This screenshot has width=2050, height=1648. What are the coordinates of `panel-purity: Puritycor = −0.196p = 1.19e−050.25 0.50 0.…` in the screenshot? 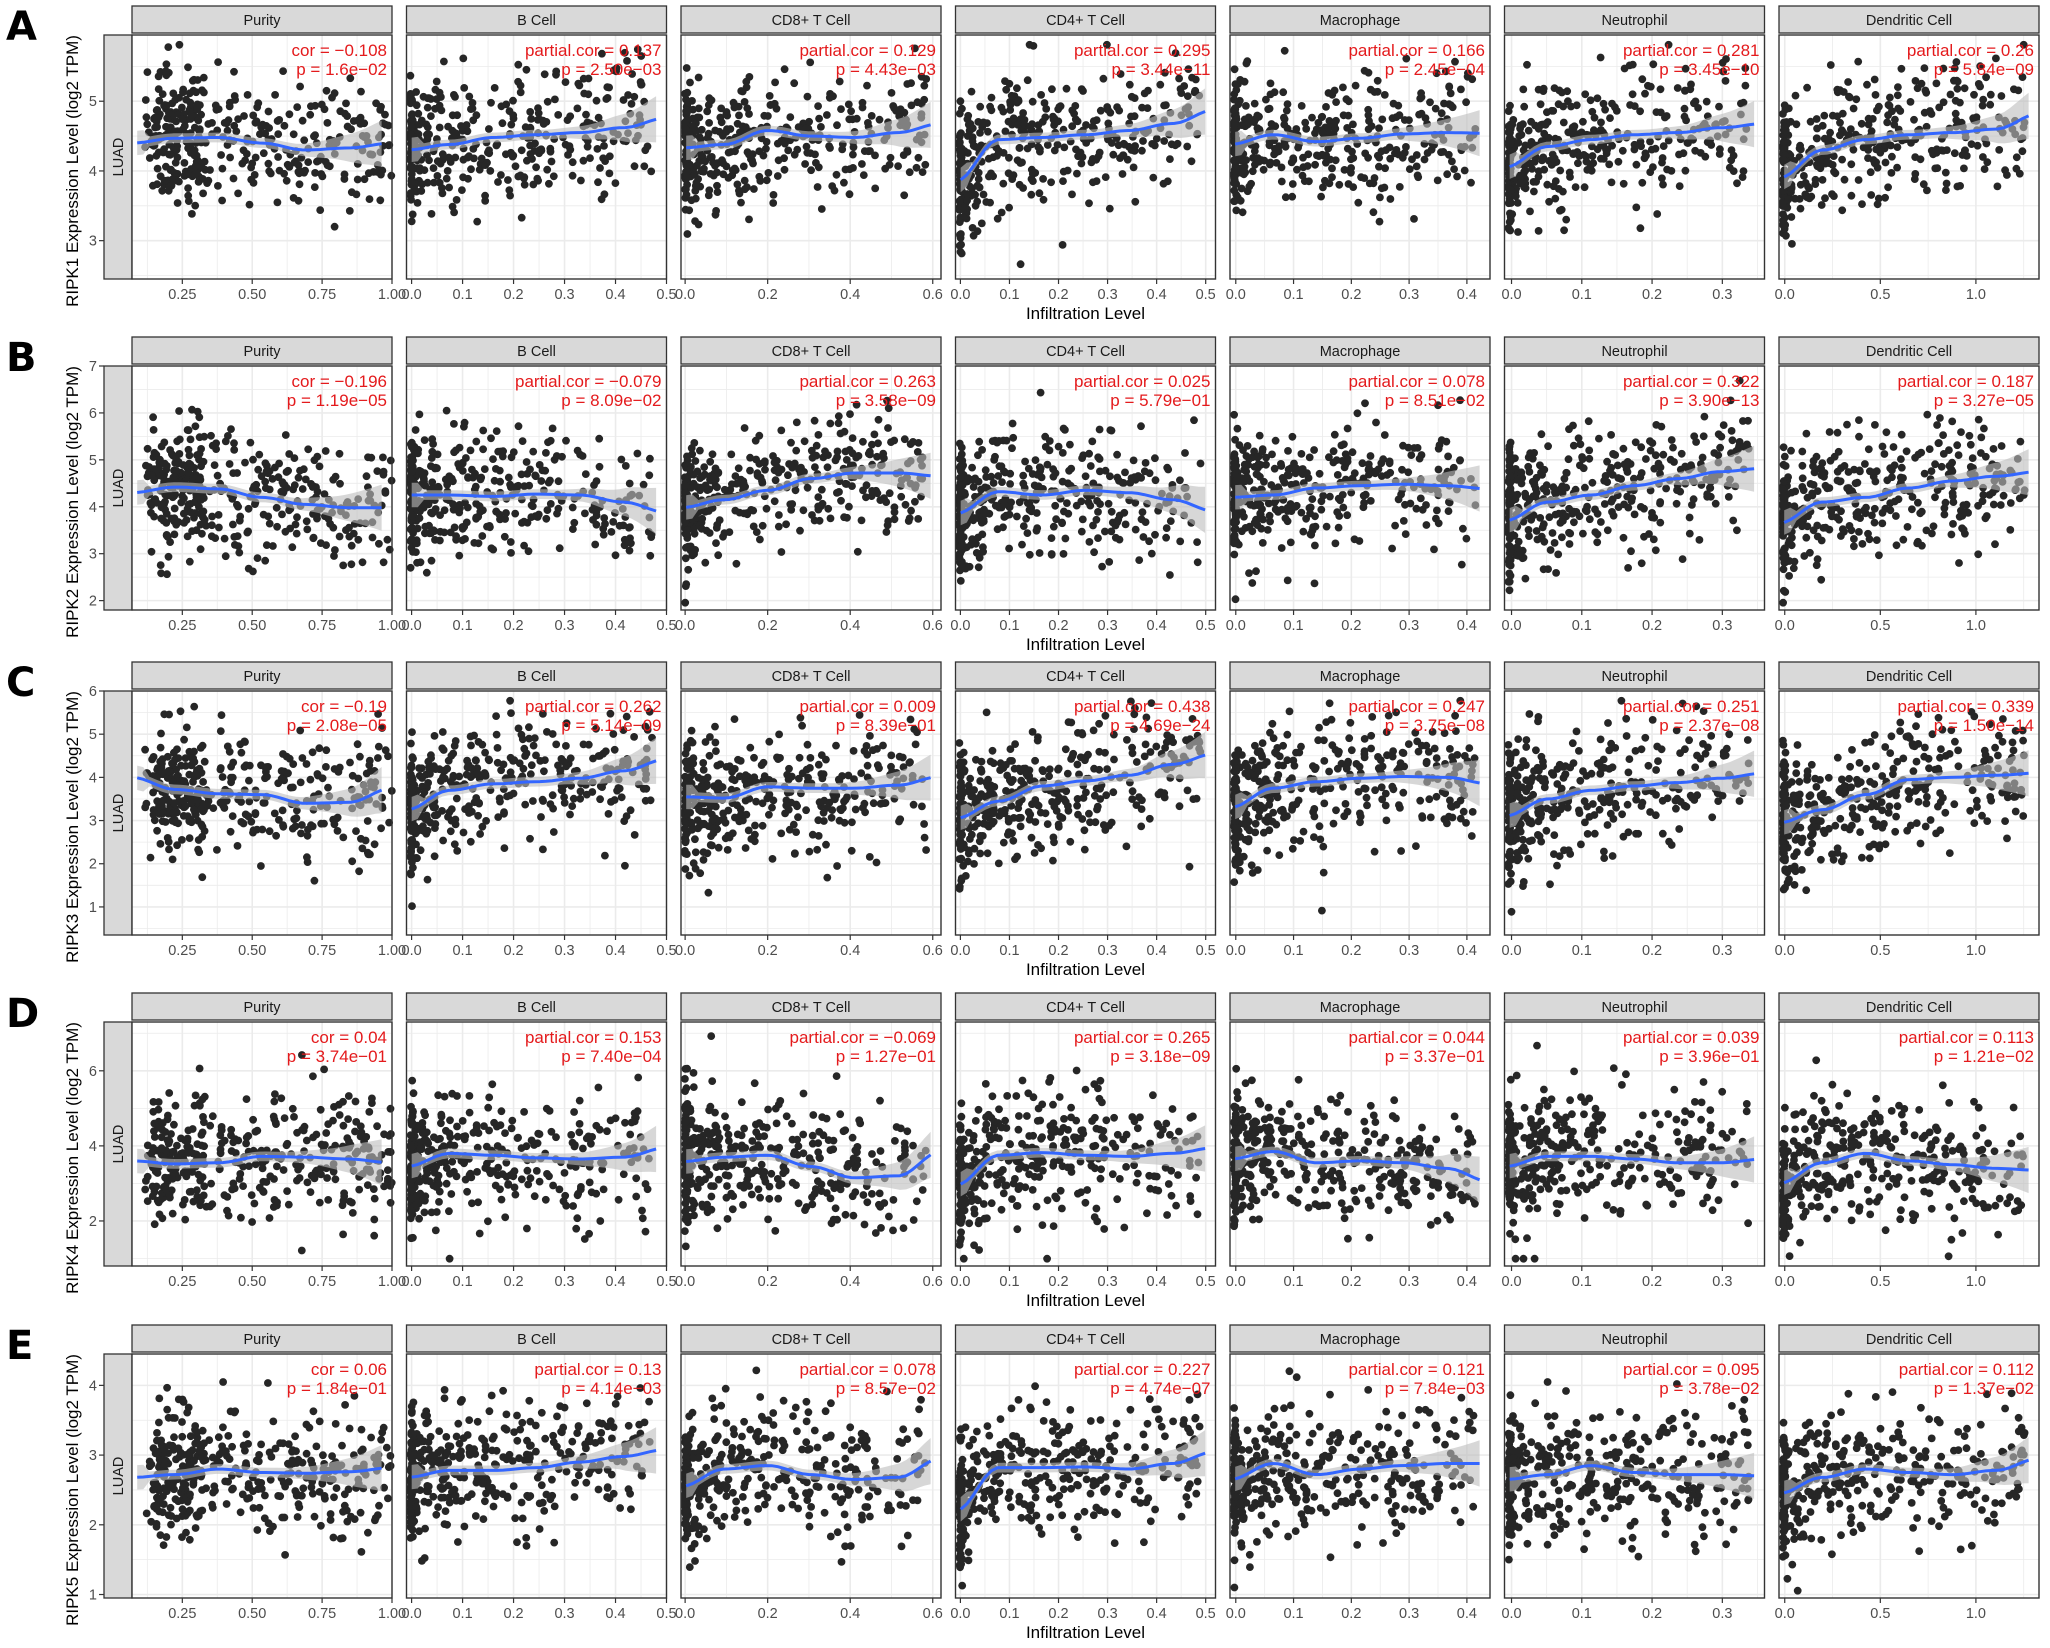 It's located at (268, 485).